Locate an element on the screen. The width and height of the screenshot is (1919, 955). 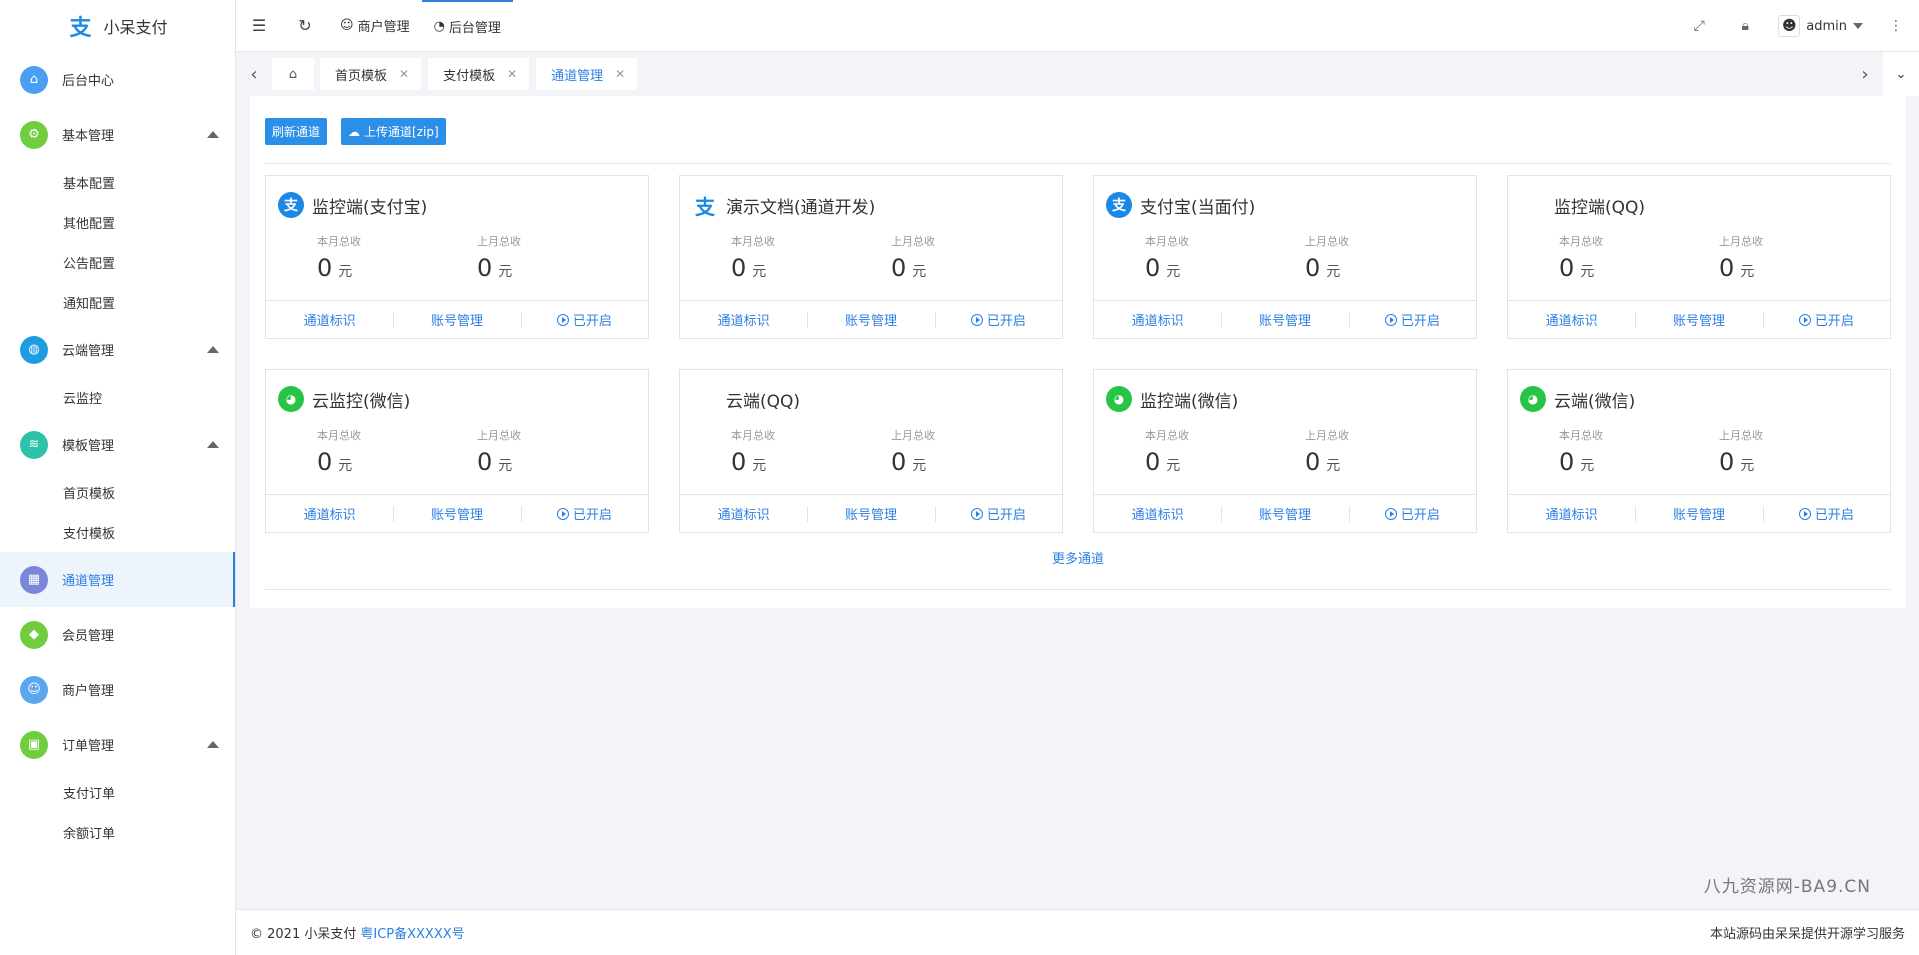
header-link-admin: ◔ 后台管理 is located at coordinates (467, 26).